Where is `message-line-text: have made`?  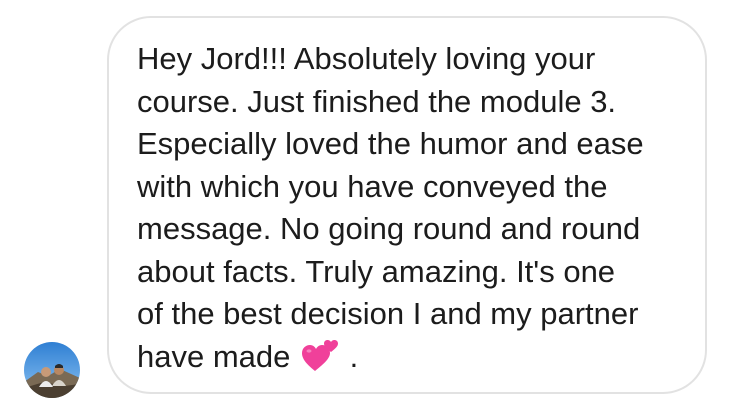
message-line-text: have made is located at coordinates (214, 356).